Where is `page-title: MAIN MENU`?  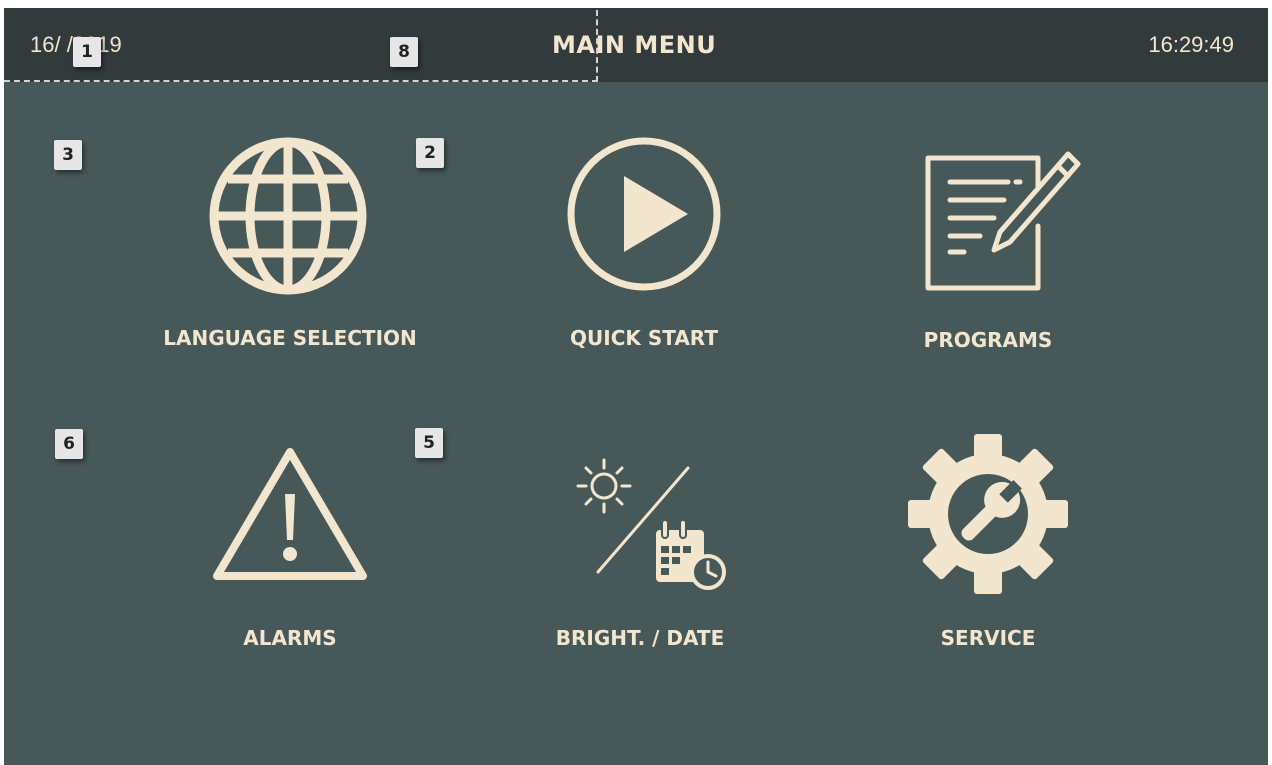 page-title: MAIN MENU is located at coordinates (634, 45).